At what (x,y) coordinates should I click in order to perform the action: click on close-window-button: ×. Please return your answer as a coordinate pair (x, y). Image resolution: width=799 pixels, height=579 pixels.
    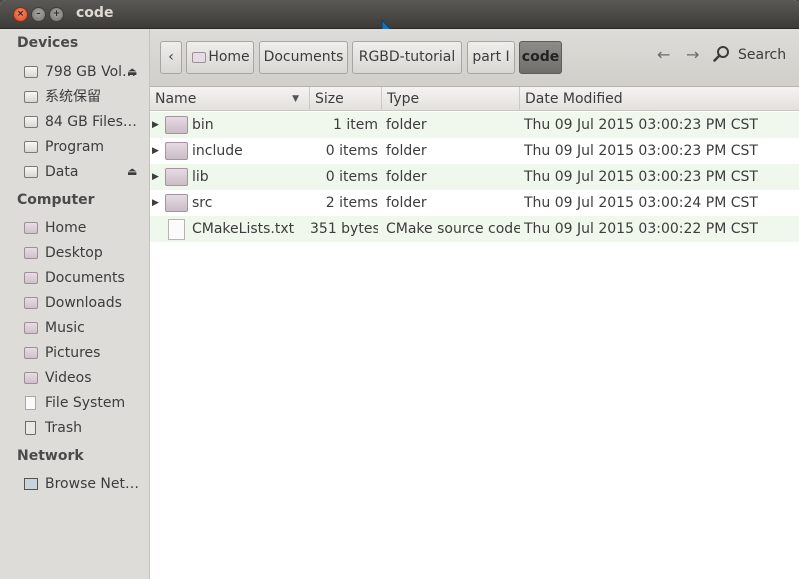
    Looking at the image, I should click on (20, 14).